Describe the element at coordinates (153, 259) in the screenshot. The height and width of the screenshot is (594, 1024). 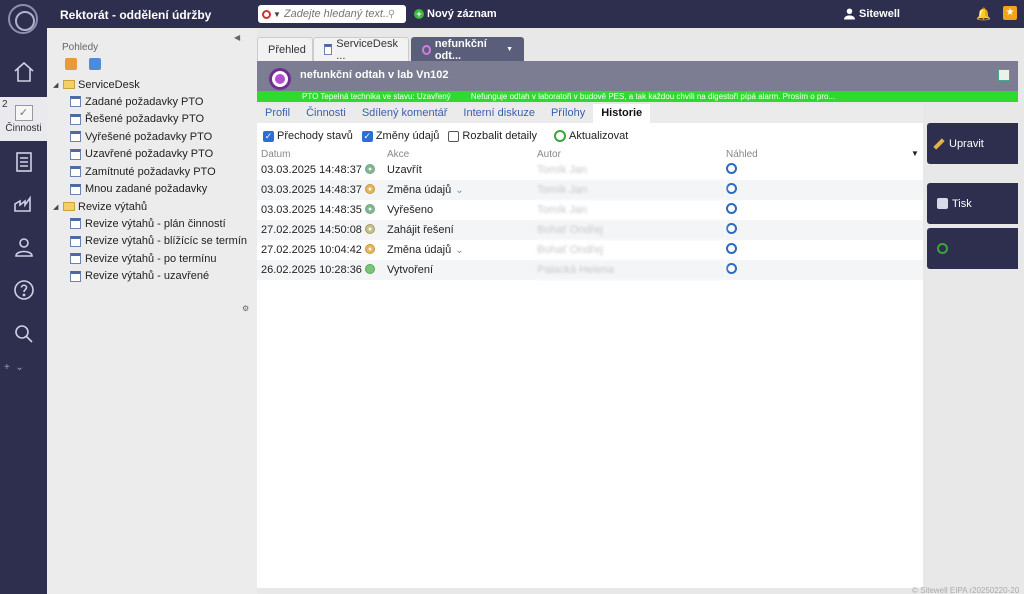
I see `tree-view-item: Revize výtahů - po termínu` at that location.